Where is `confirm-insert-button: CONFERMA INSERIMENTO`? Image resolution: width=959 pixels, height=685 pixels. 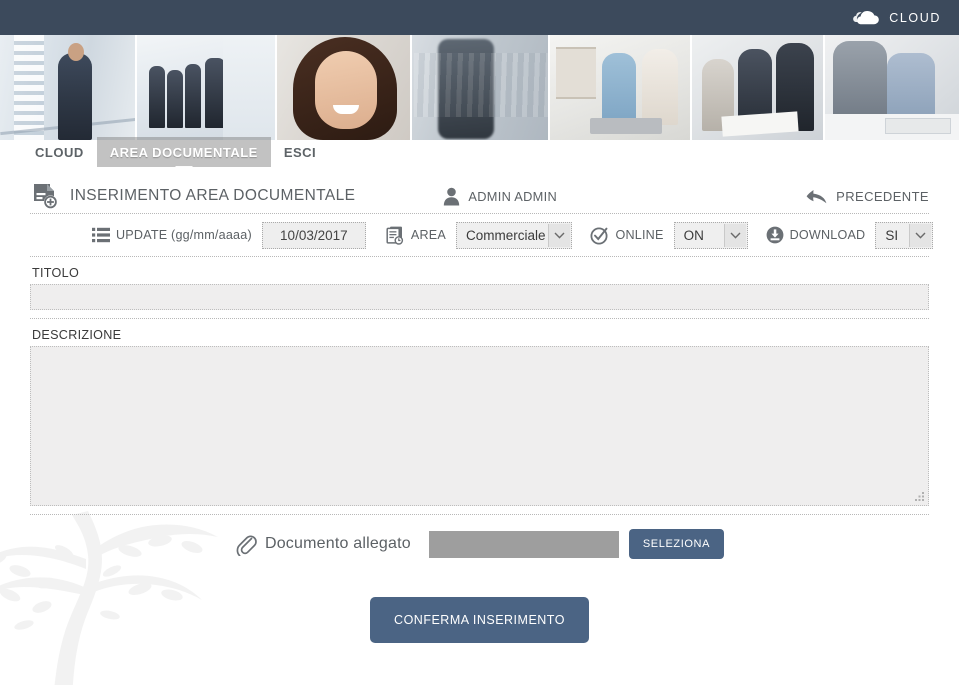 confirm-insert-button: CONFERMA INSERIMENTO is located at coordinates (479, 620).